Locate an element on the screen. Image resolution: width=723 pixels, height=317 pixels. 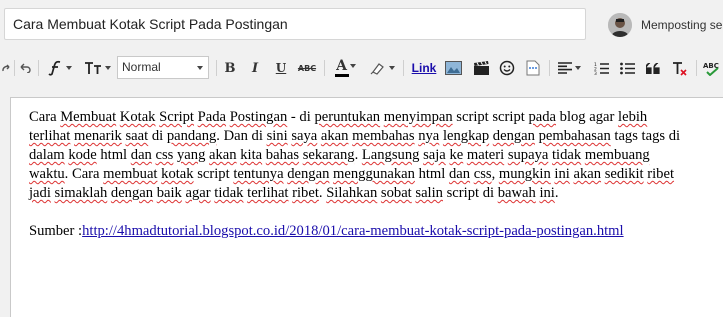
highlight-color-button is located at coordinates (382, 68).